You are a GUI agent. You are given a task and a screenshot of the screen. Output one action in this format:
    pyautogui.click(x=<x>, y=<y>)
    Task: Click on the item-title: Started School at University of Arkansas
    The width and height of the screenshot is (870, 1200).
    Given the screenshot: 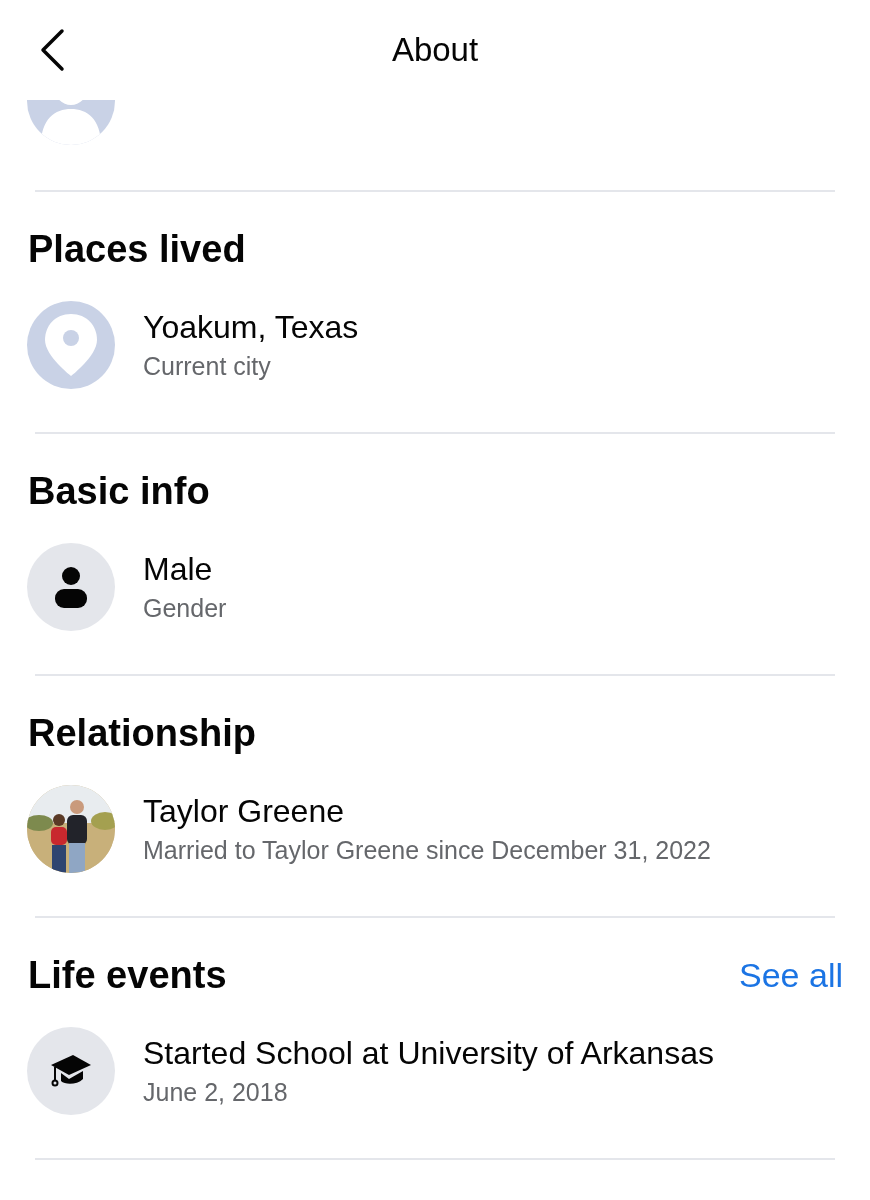 What is the action you would take?
    pyautogui.click(x=428, y=1053)
    